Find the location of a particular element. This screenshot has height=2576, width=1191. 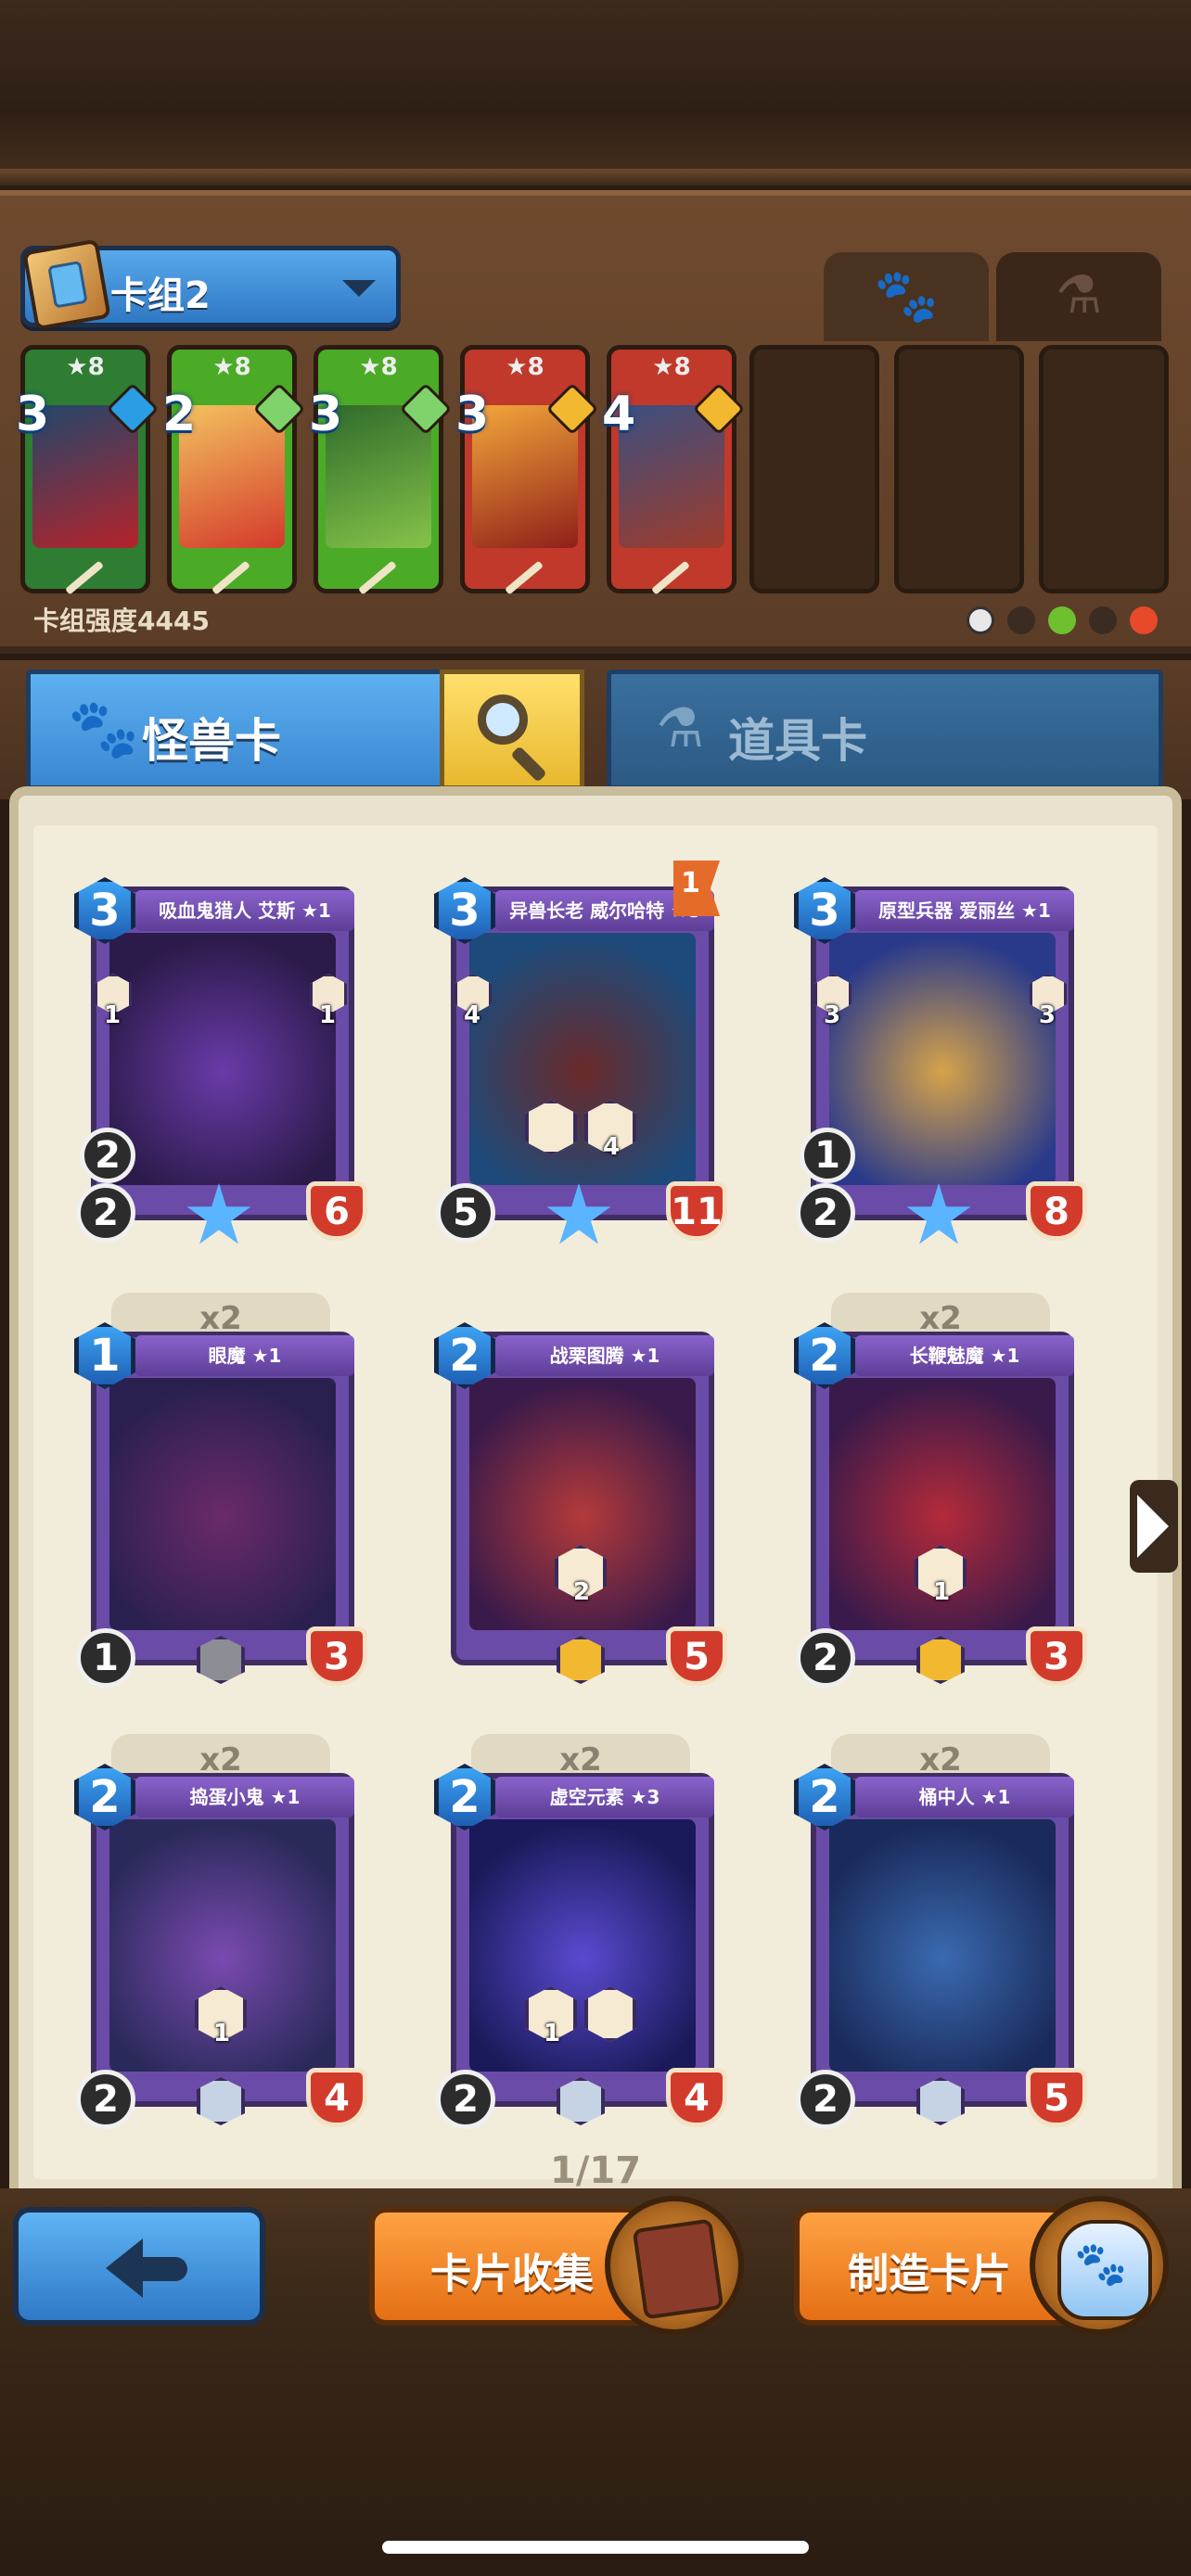

dark-icon is located at coordinates (1103, 620).